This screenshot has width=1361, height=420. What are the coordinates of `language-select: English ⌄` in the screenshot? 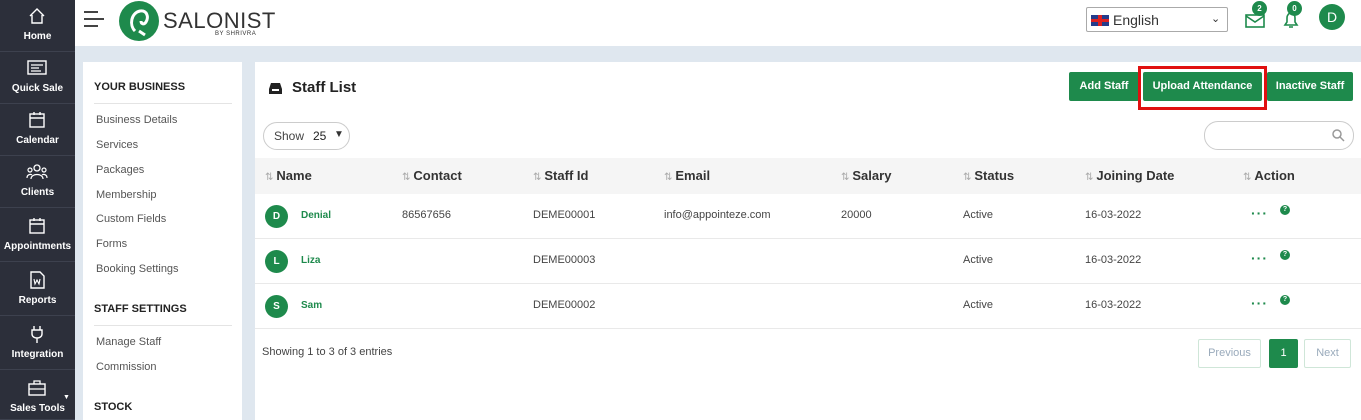 It's located at (1157, 19).